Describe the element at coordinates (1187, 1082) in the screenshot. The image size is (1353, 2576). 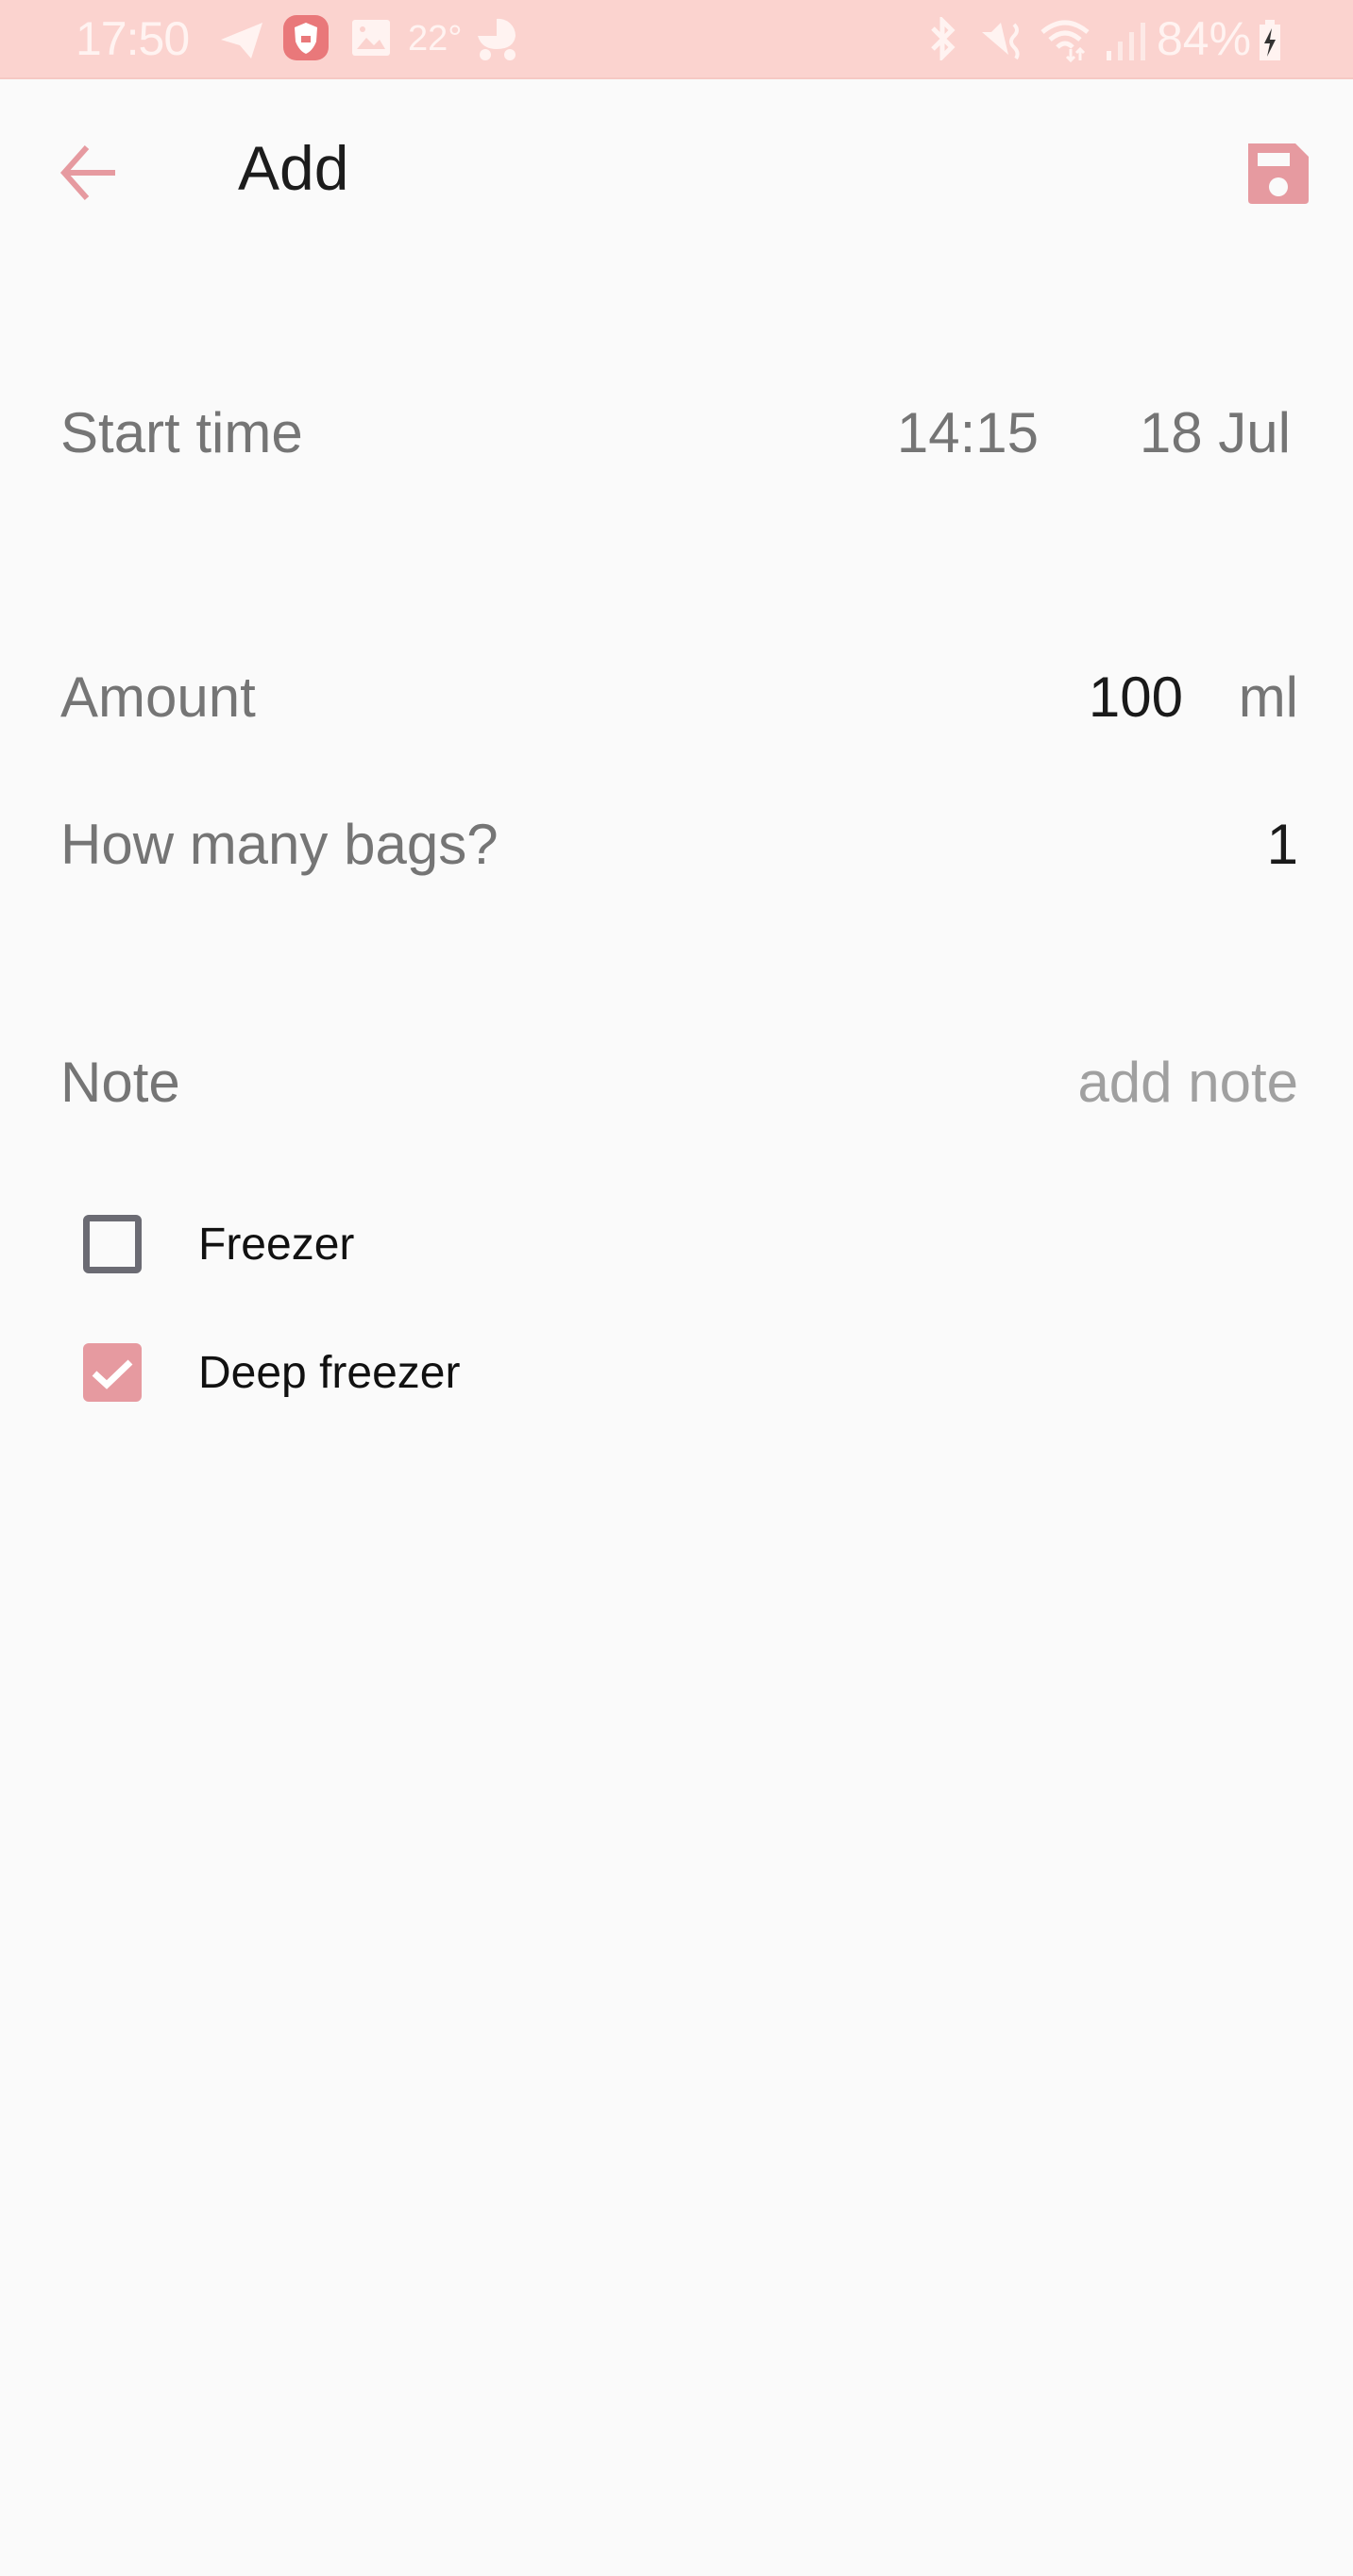
I see `note-input: add note` at that location.